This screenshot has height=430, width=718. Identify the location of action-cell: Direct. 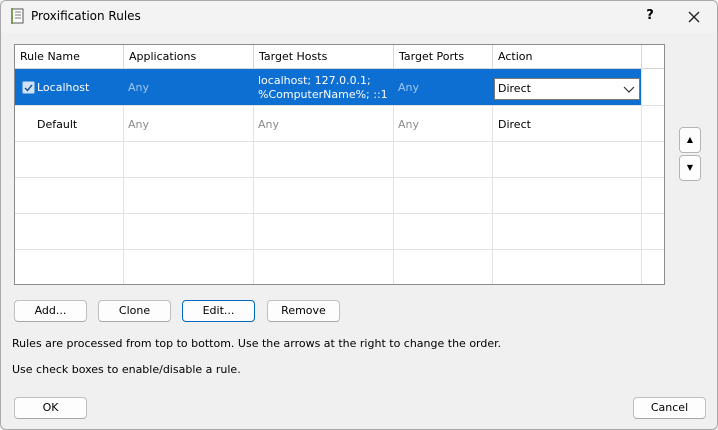
(514, 124).